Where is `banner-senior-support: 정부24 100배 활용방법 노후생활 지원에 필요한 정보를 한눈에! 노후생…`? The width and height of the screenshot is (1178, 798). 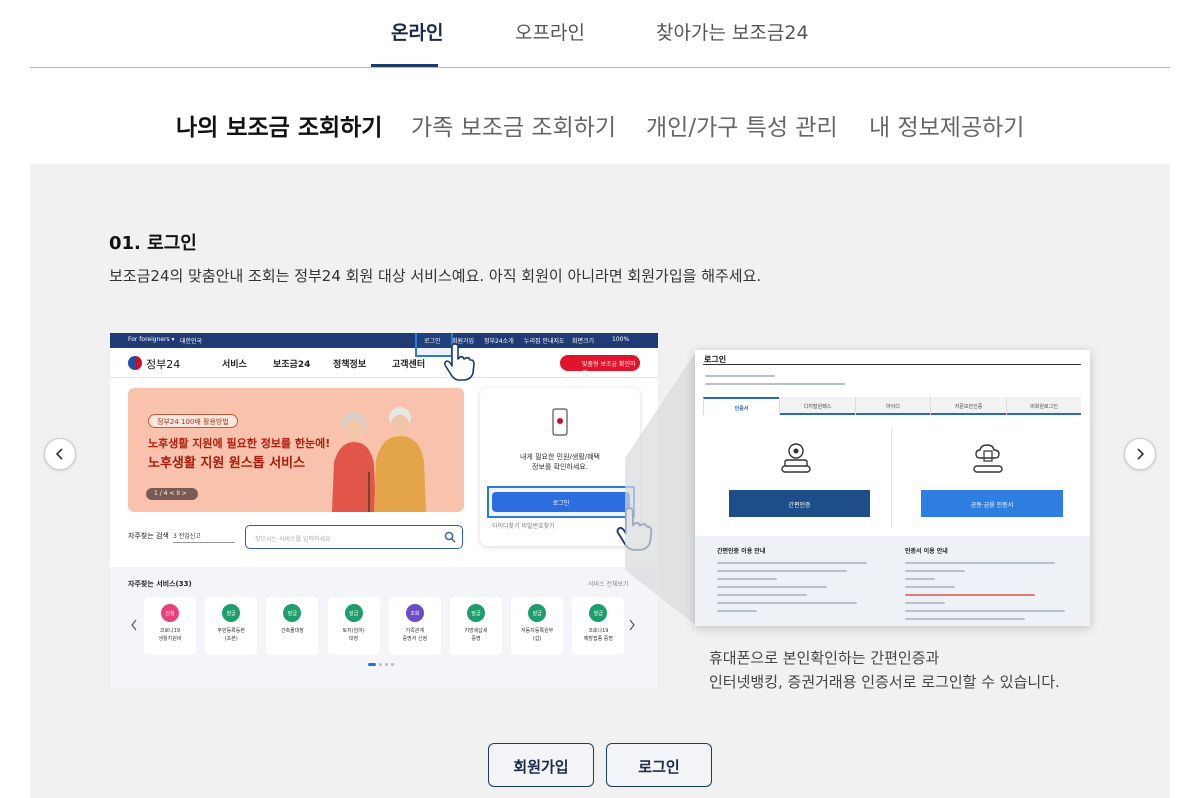 banner-senior-support: 정부24 100배 활용방법 노후생활 지원에 필요한 정보를 한눈에! 노후생… is located at coordinates (296, 450).